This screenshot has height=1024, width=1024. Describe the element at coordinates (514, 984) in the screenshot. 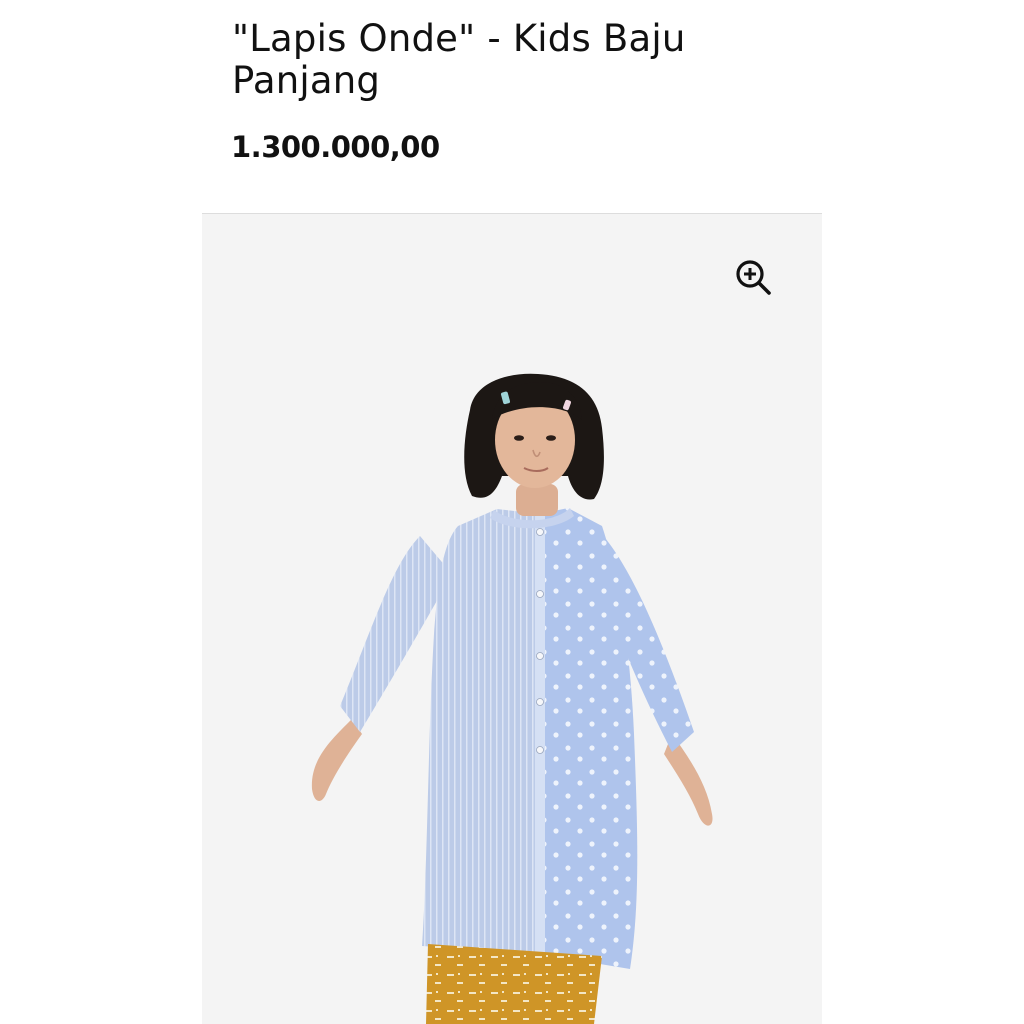

I see `pants` at that location.